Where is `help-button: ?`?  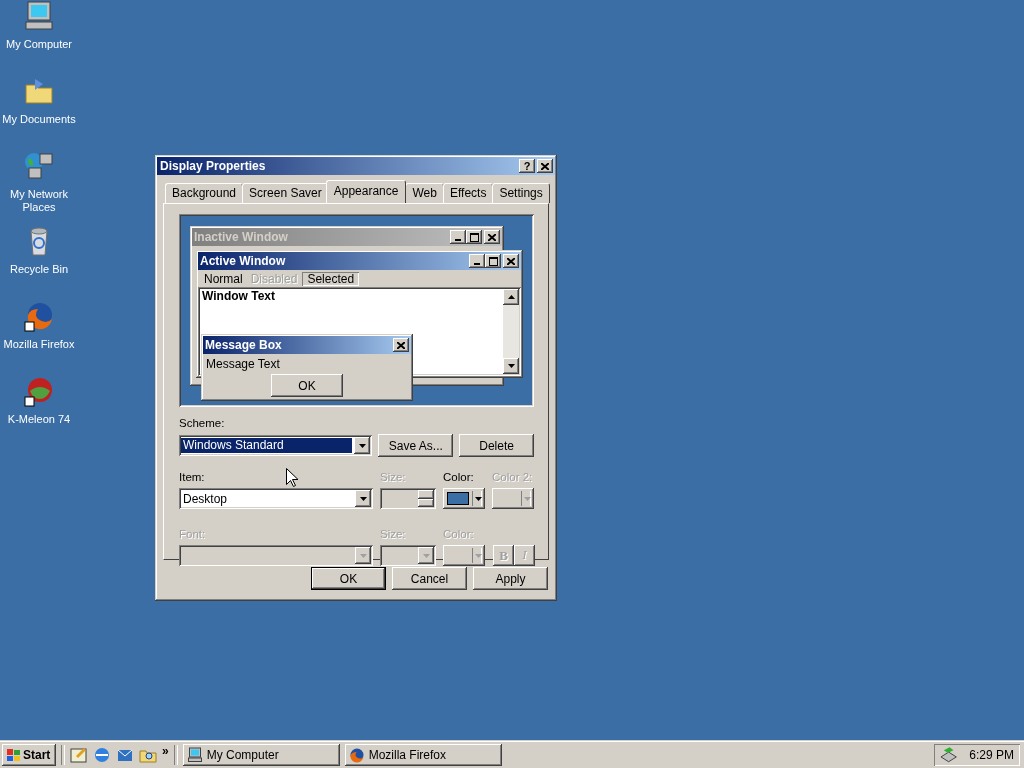 help-button: ? is located at coordinates (527, 166).